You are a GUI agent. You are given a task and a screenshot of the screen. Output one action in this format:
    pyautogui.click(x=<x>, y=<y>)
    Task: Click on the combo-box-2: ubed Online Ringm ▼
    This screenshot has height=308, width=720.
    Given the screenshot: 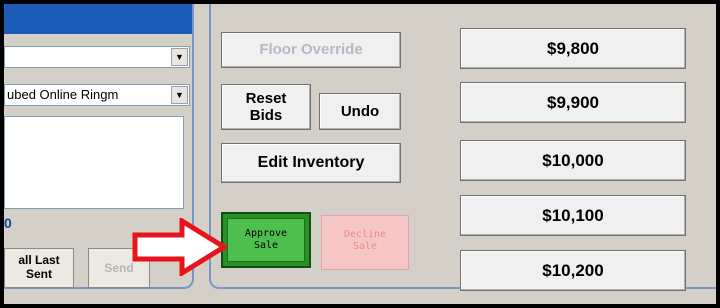 What is the action you would take?
    pyautogui.click(x=97, y=95)
    